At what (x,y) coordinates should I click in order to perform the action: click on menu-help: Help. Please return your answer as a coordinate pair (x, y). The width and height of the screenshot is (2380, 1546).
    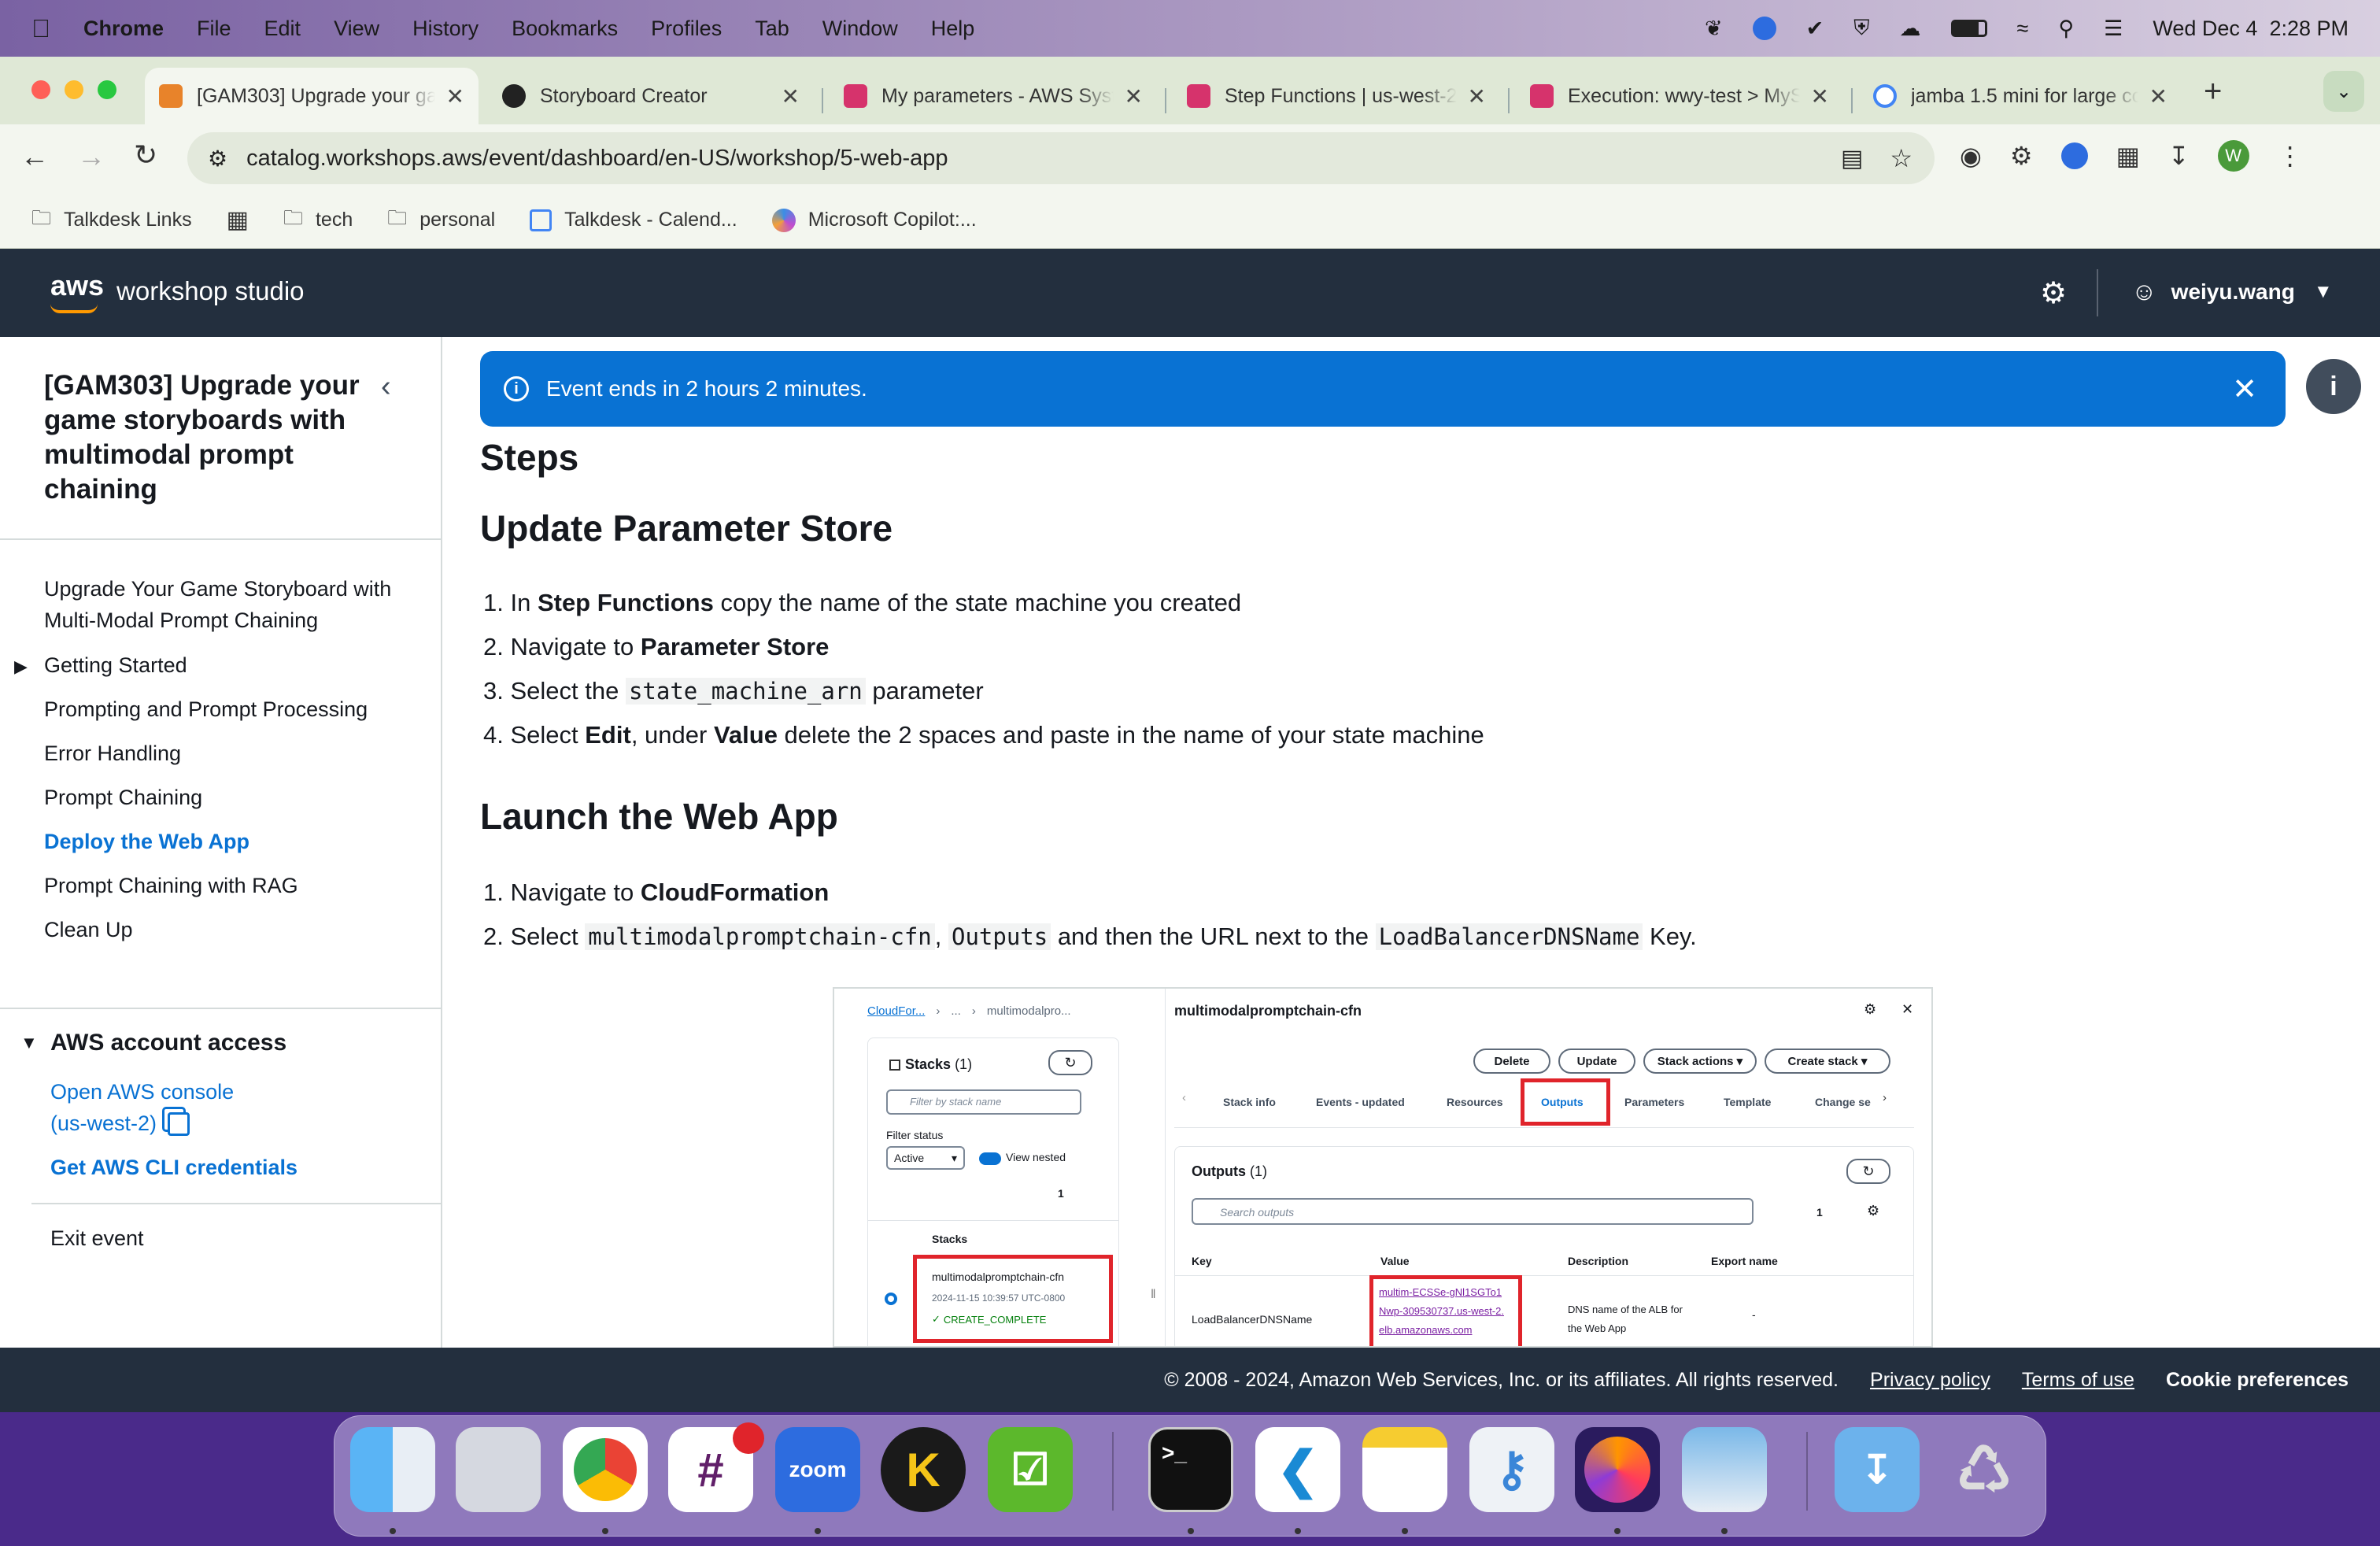
    Looking at the image, I should click on (953, 29).